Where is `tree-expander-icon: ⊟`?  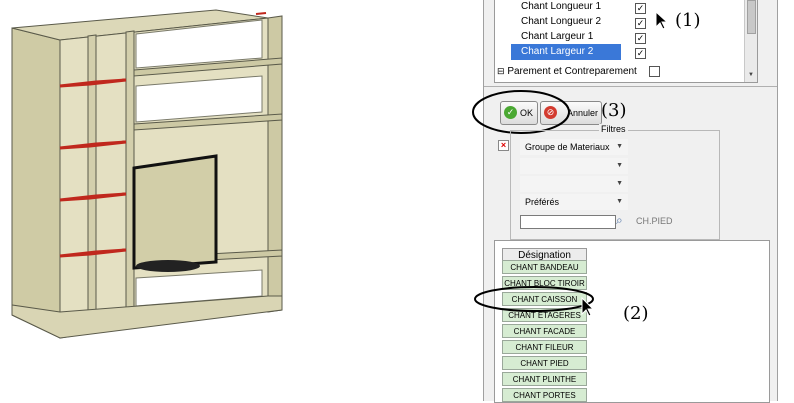 tree-expander-icon: ⊟ is located at coordinates (501, 71).